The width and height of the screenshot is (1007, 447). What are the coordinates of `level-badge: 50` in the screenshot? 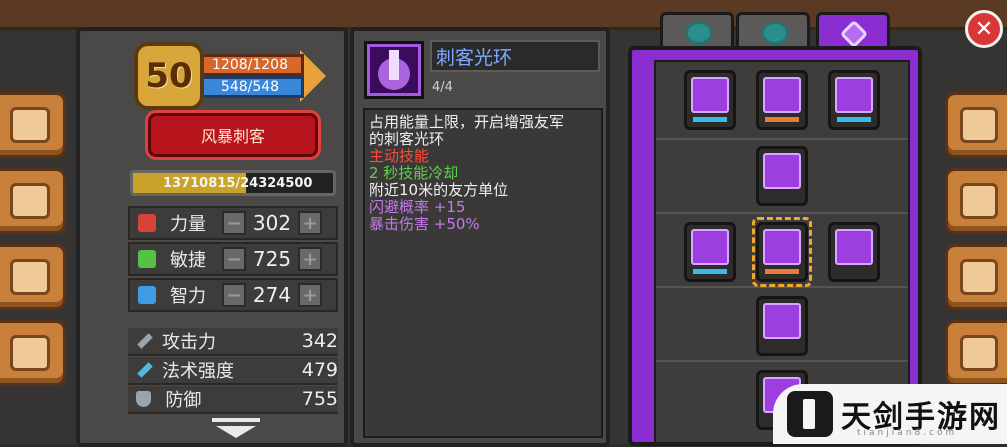 It's located at (169, 76).